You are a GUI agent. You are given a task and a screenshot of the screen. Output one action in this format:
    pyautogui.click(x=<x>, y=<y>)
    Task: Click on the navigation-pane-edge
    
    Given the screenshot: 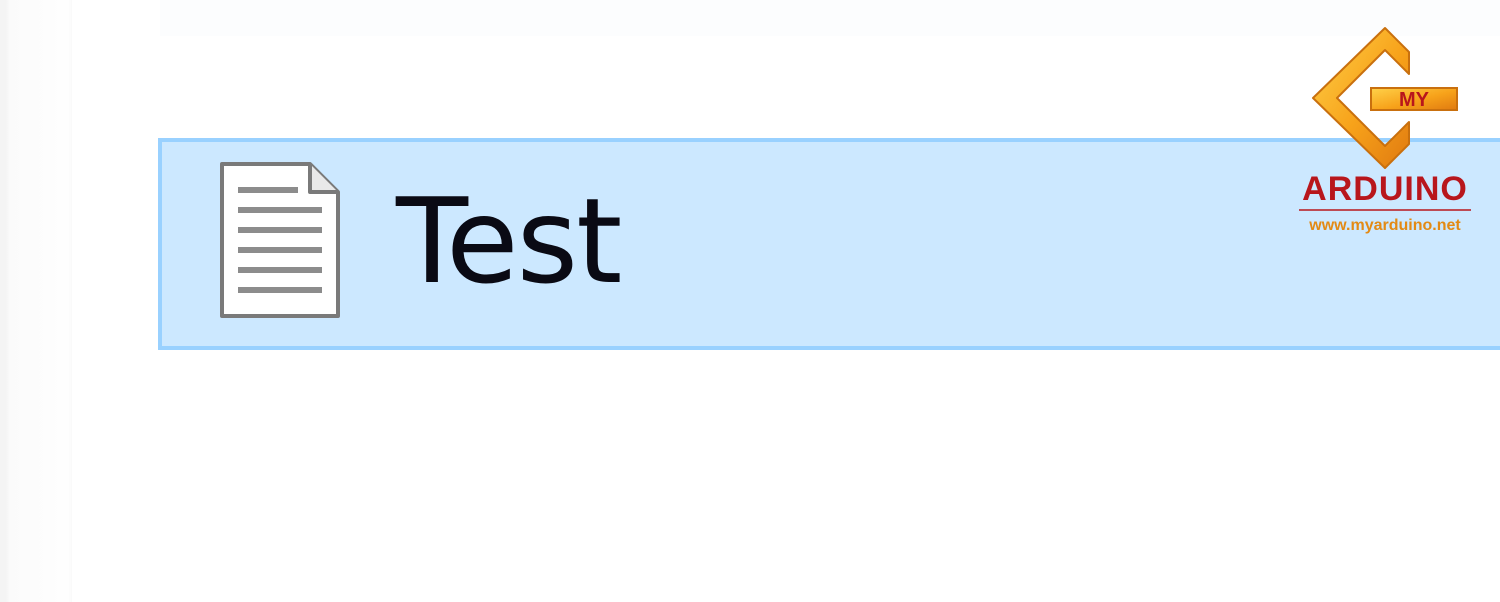 What is the action you would take?
    pyautogui.click(x=36, y=301)
    